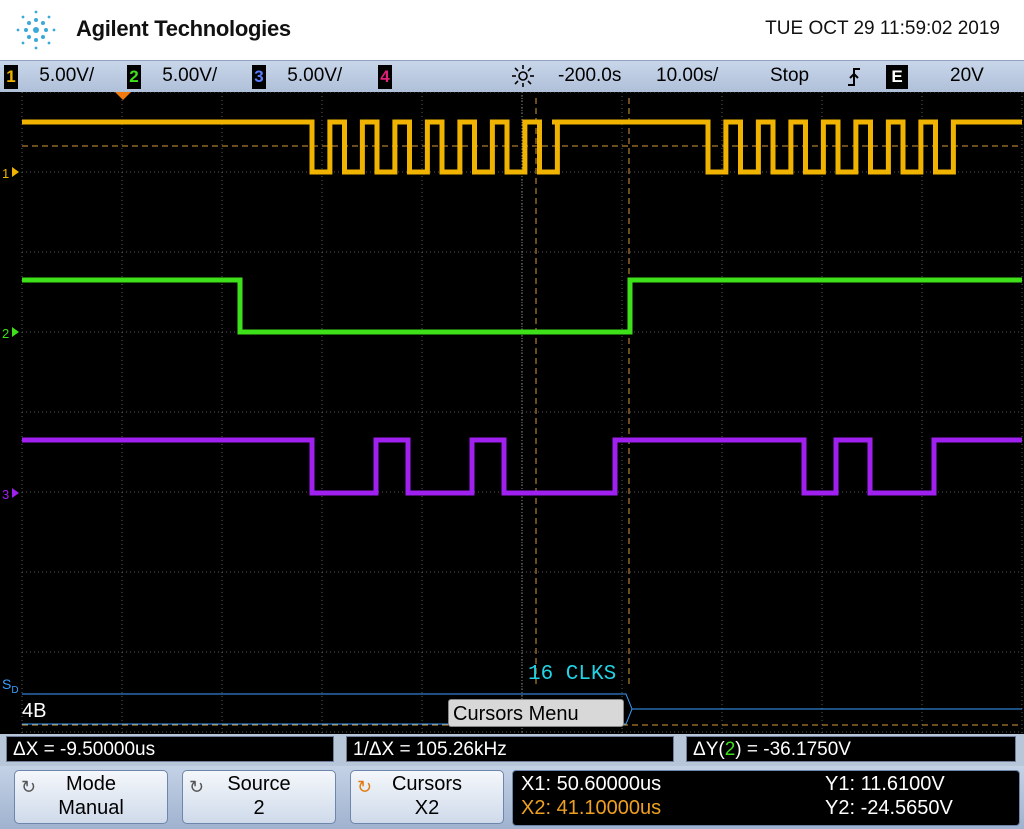  I want to click on run-state: Stop, so click(789, 76).